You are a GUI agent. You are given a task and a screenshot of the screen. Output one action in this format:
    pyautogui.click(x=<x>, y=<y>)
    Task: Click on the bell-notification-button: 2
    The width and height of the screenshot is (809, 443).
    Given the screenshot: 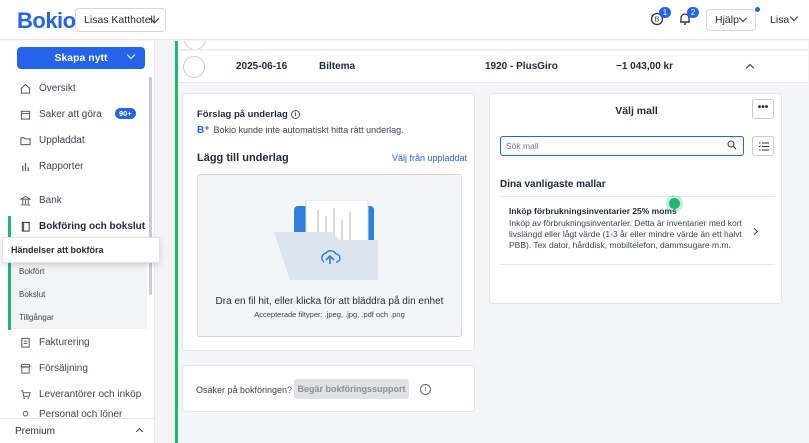 What is the action you would take?
    pyautogui.click(x=688, y=16)
    